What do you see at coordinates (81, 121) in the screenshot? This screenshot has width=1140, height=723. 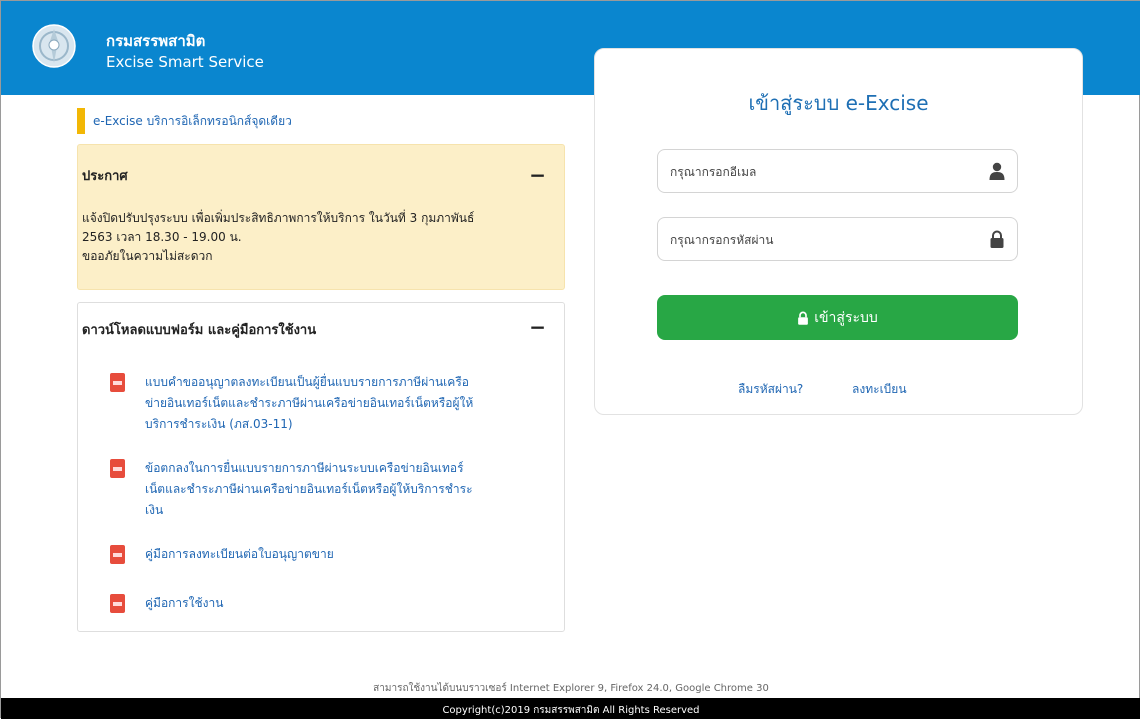 I see `tagline-accent-bar` at bounding box center [81, 121].